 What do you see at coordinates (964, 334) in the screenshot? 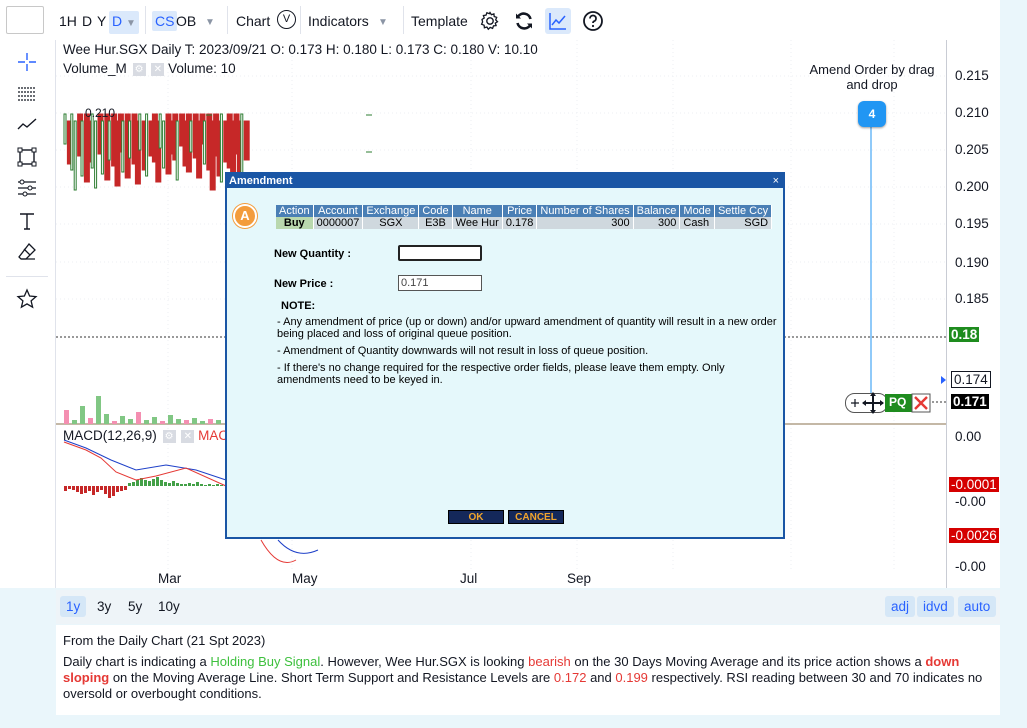
I see `last-price-badge: 0.18` at bounding box center [964, 334].